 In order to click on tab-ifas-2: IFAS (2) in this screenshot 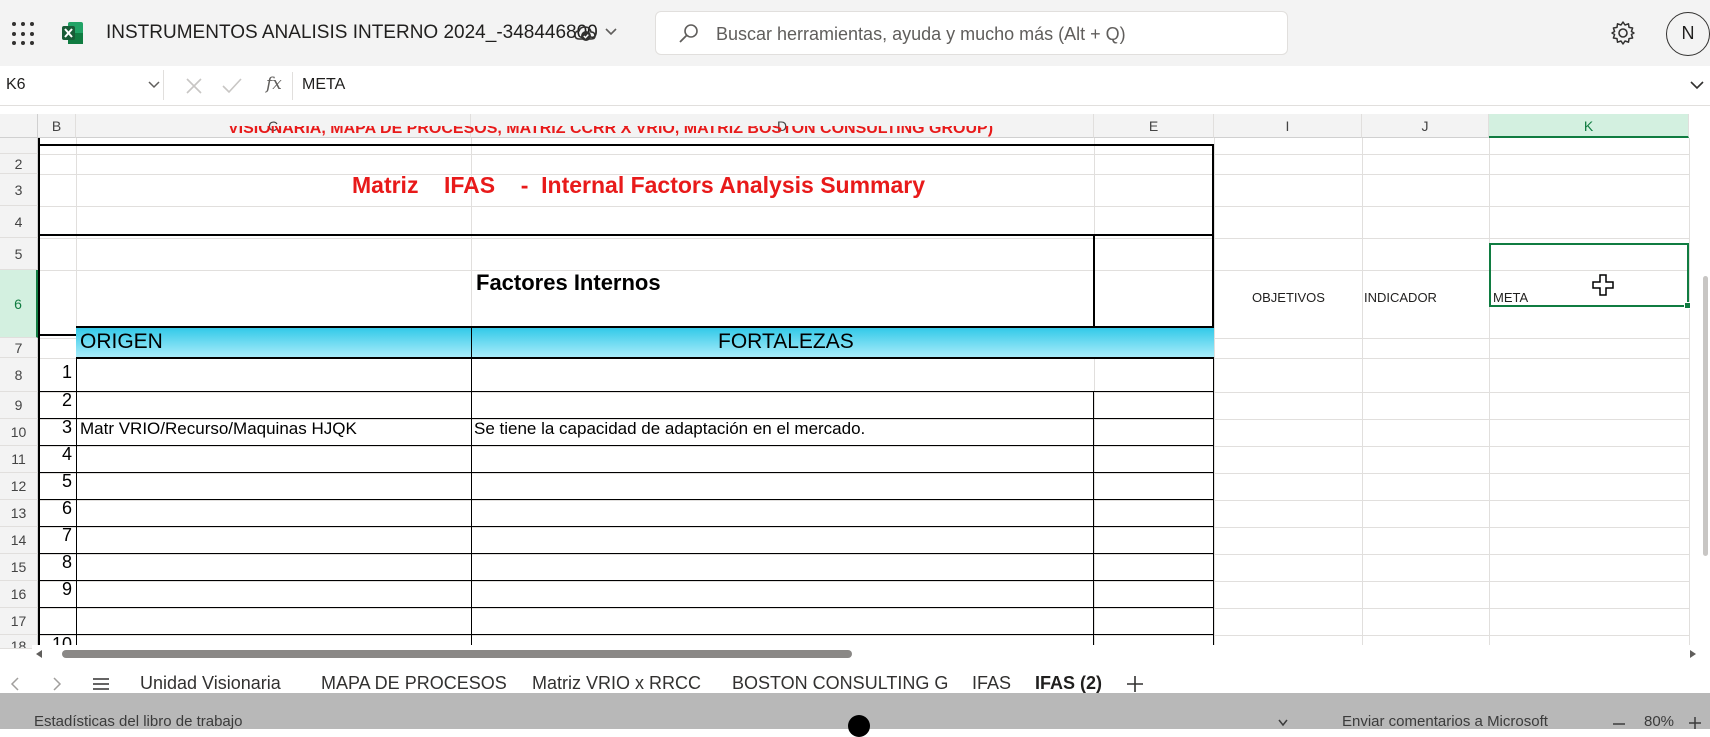, I will do `click(1068, 683)`.